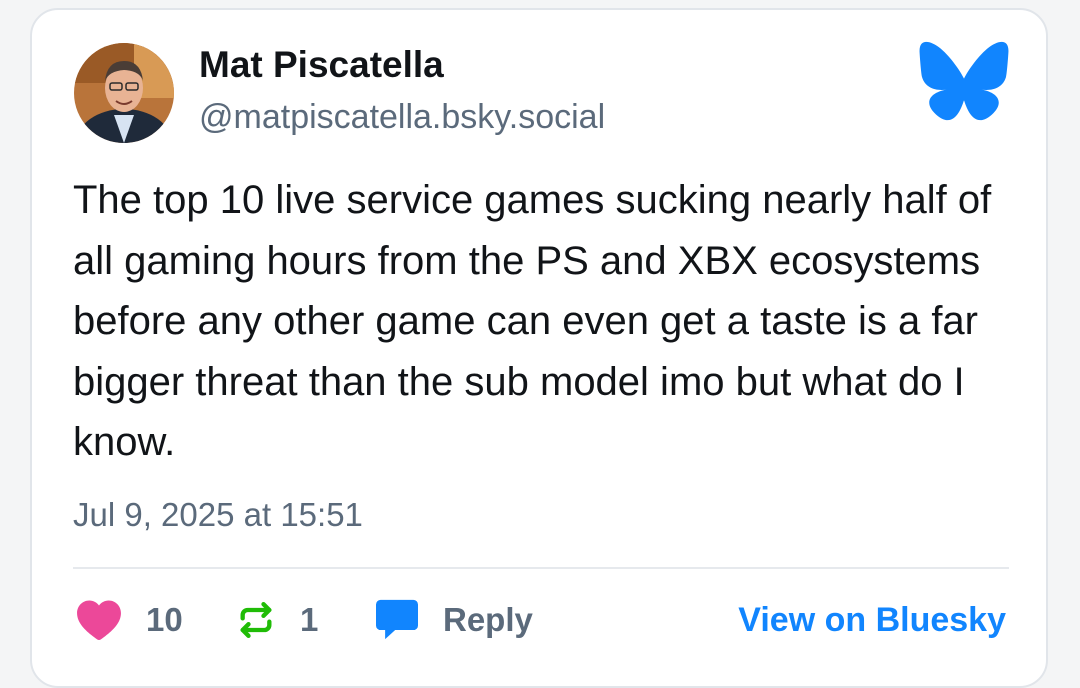 The width and height of the screenshot is (1080, 688). What do you see at coordinates (129, 620) in the screenshot?
I see `like-button: 10` at bounding box center [129, 620].